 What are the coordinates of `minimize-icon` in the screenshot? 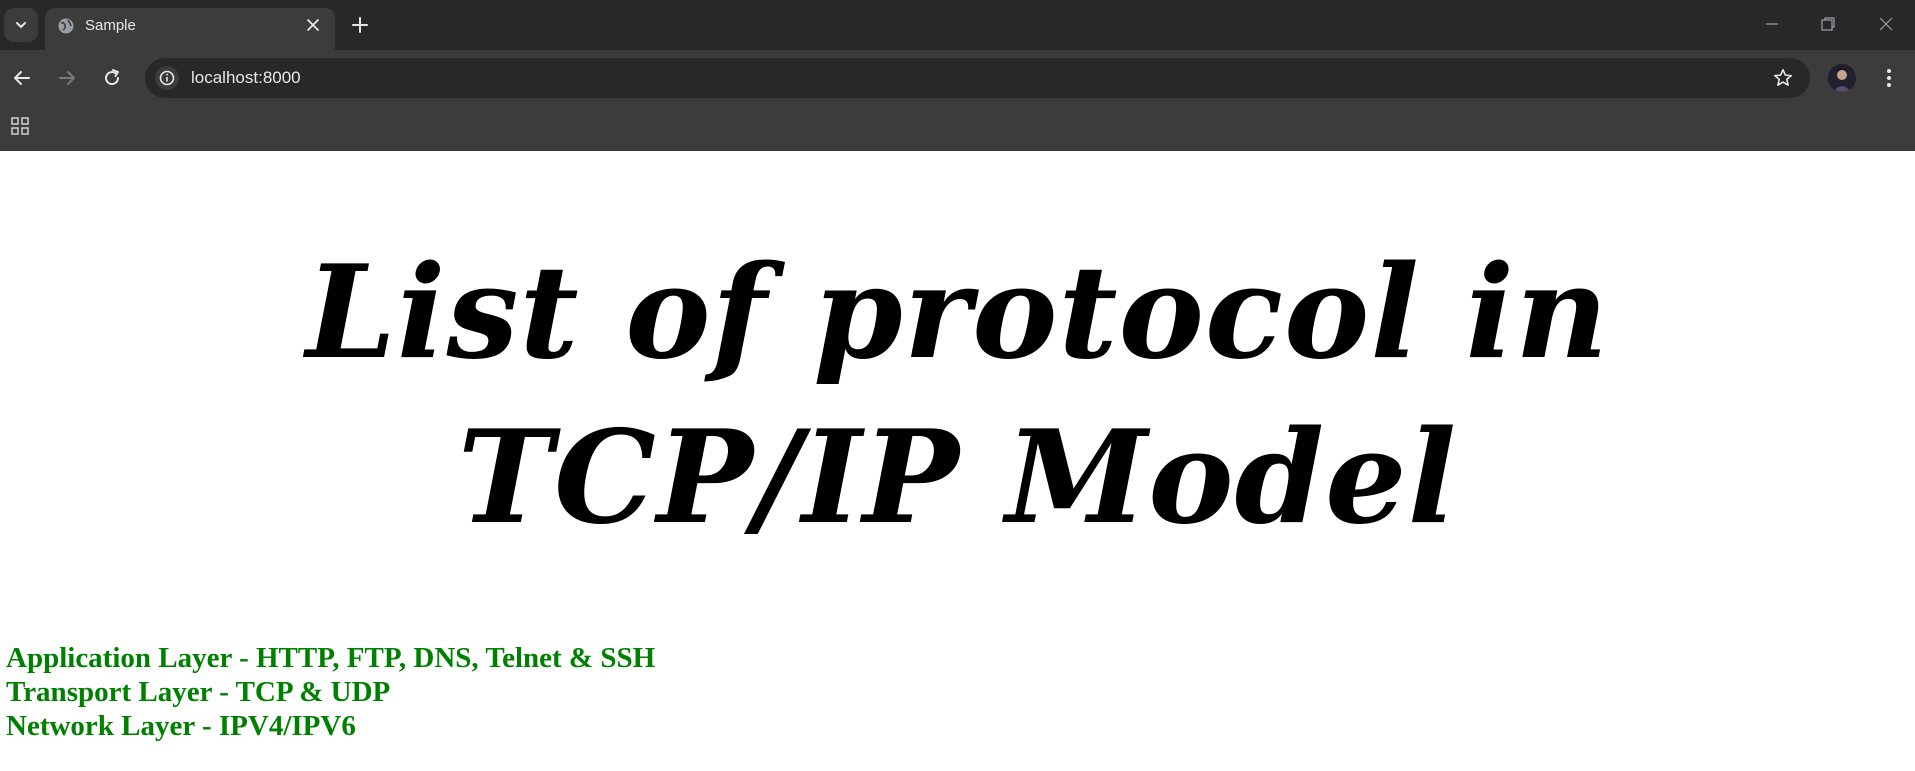 It's located at (1772, 24).